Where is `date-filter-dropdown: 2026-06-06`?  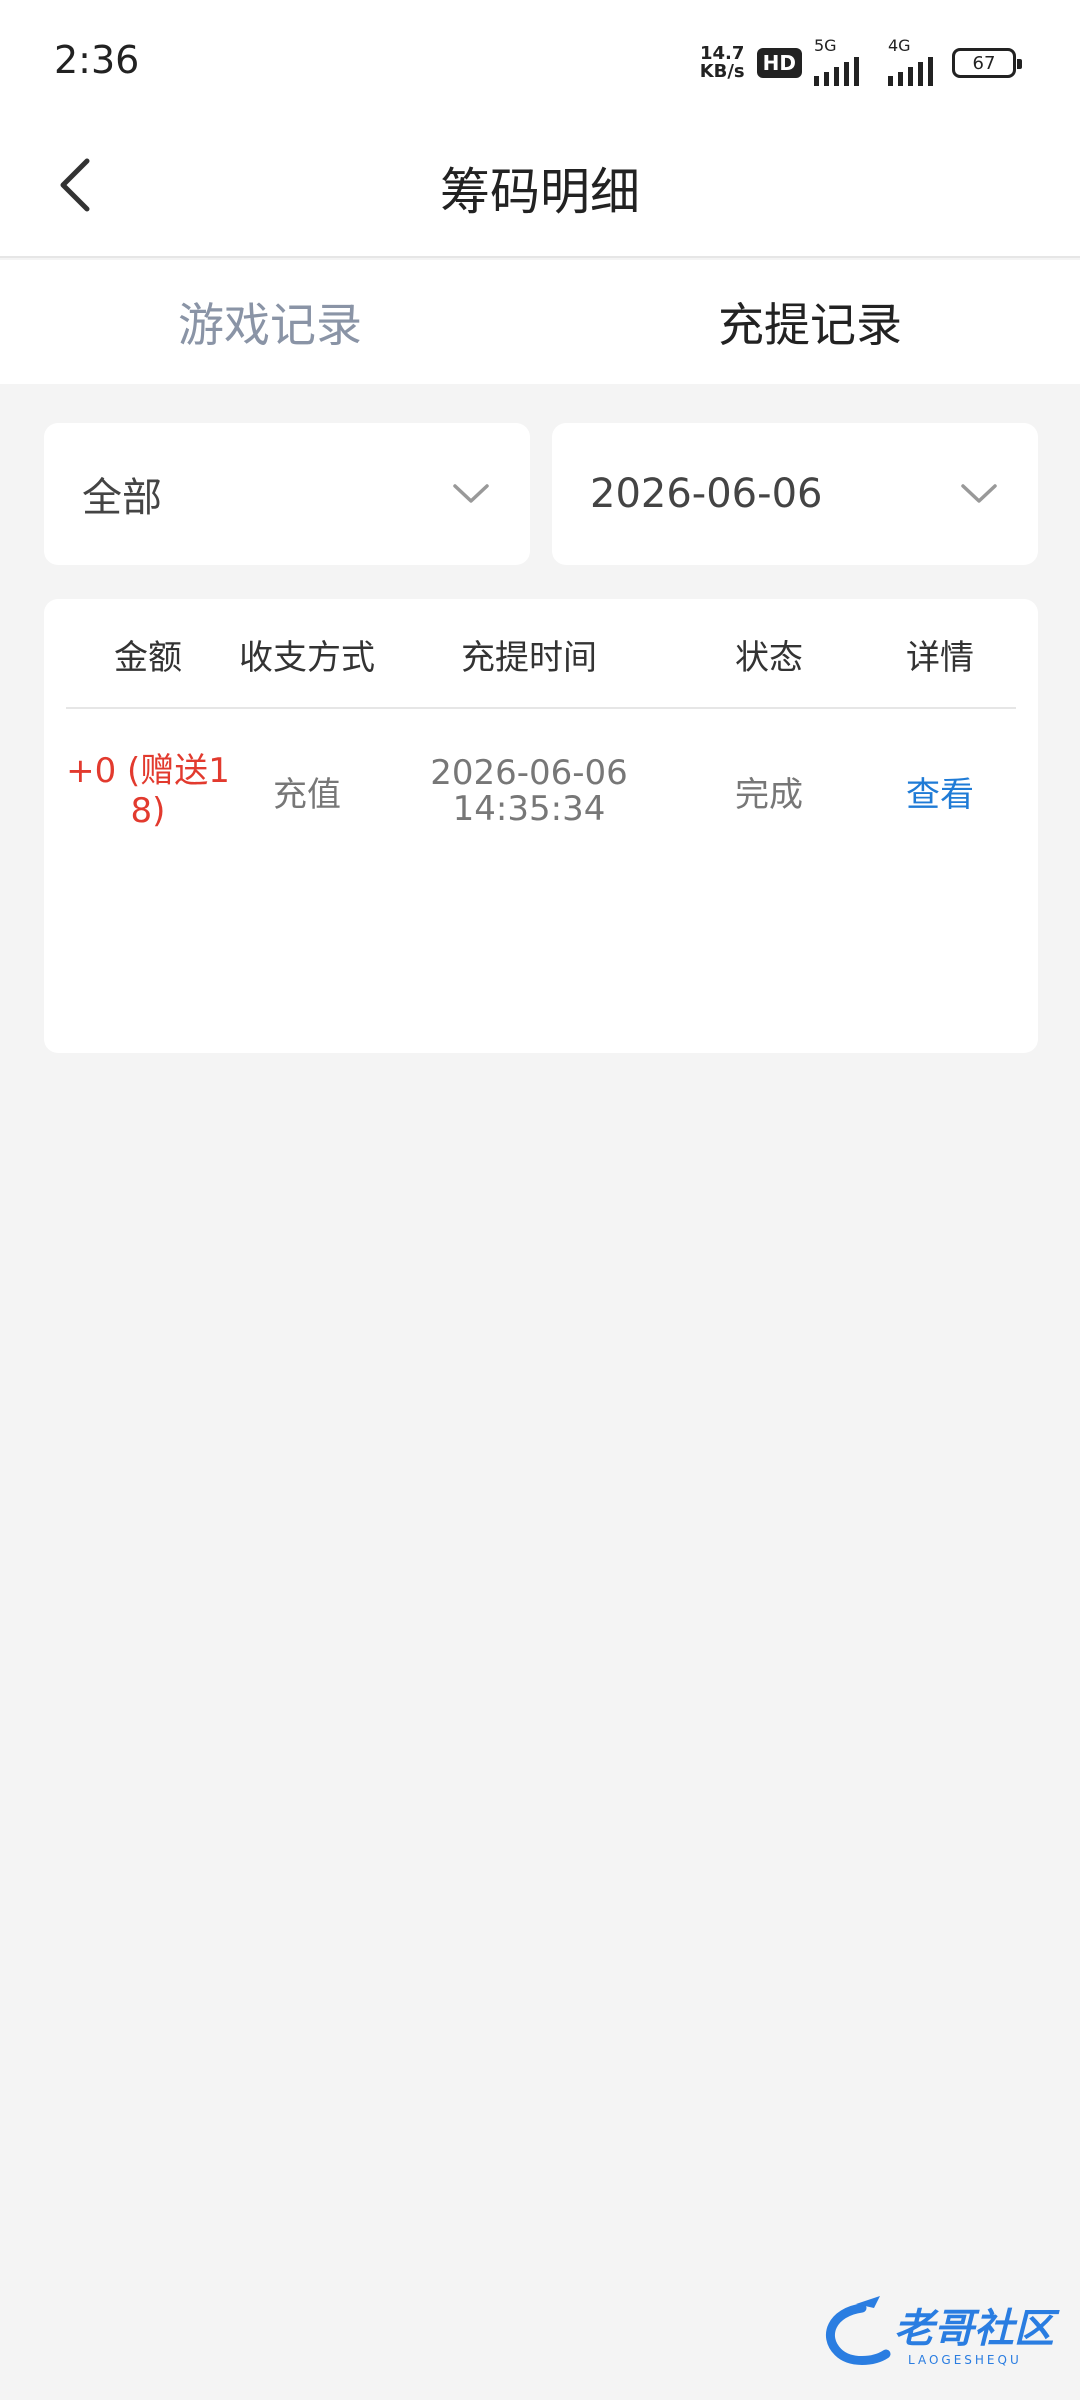
date-filter-dropdown: 2026-06-06 is located at coordinates (795, 494).